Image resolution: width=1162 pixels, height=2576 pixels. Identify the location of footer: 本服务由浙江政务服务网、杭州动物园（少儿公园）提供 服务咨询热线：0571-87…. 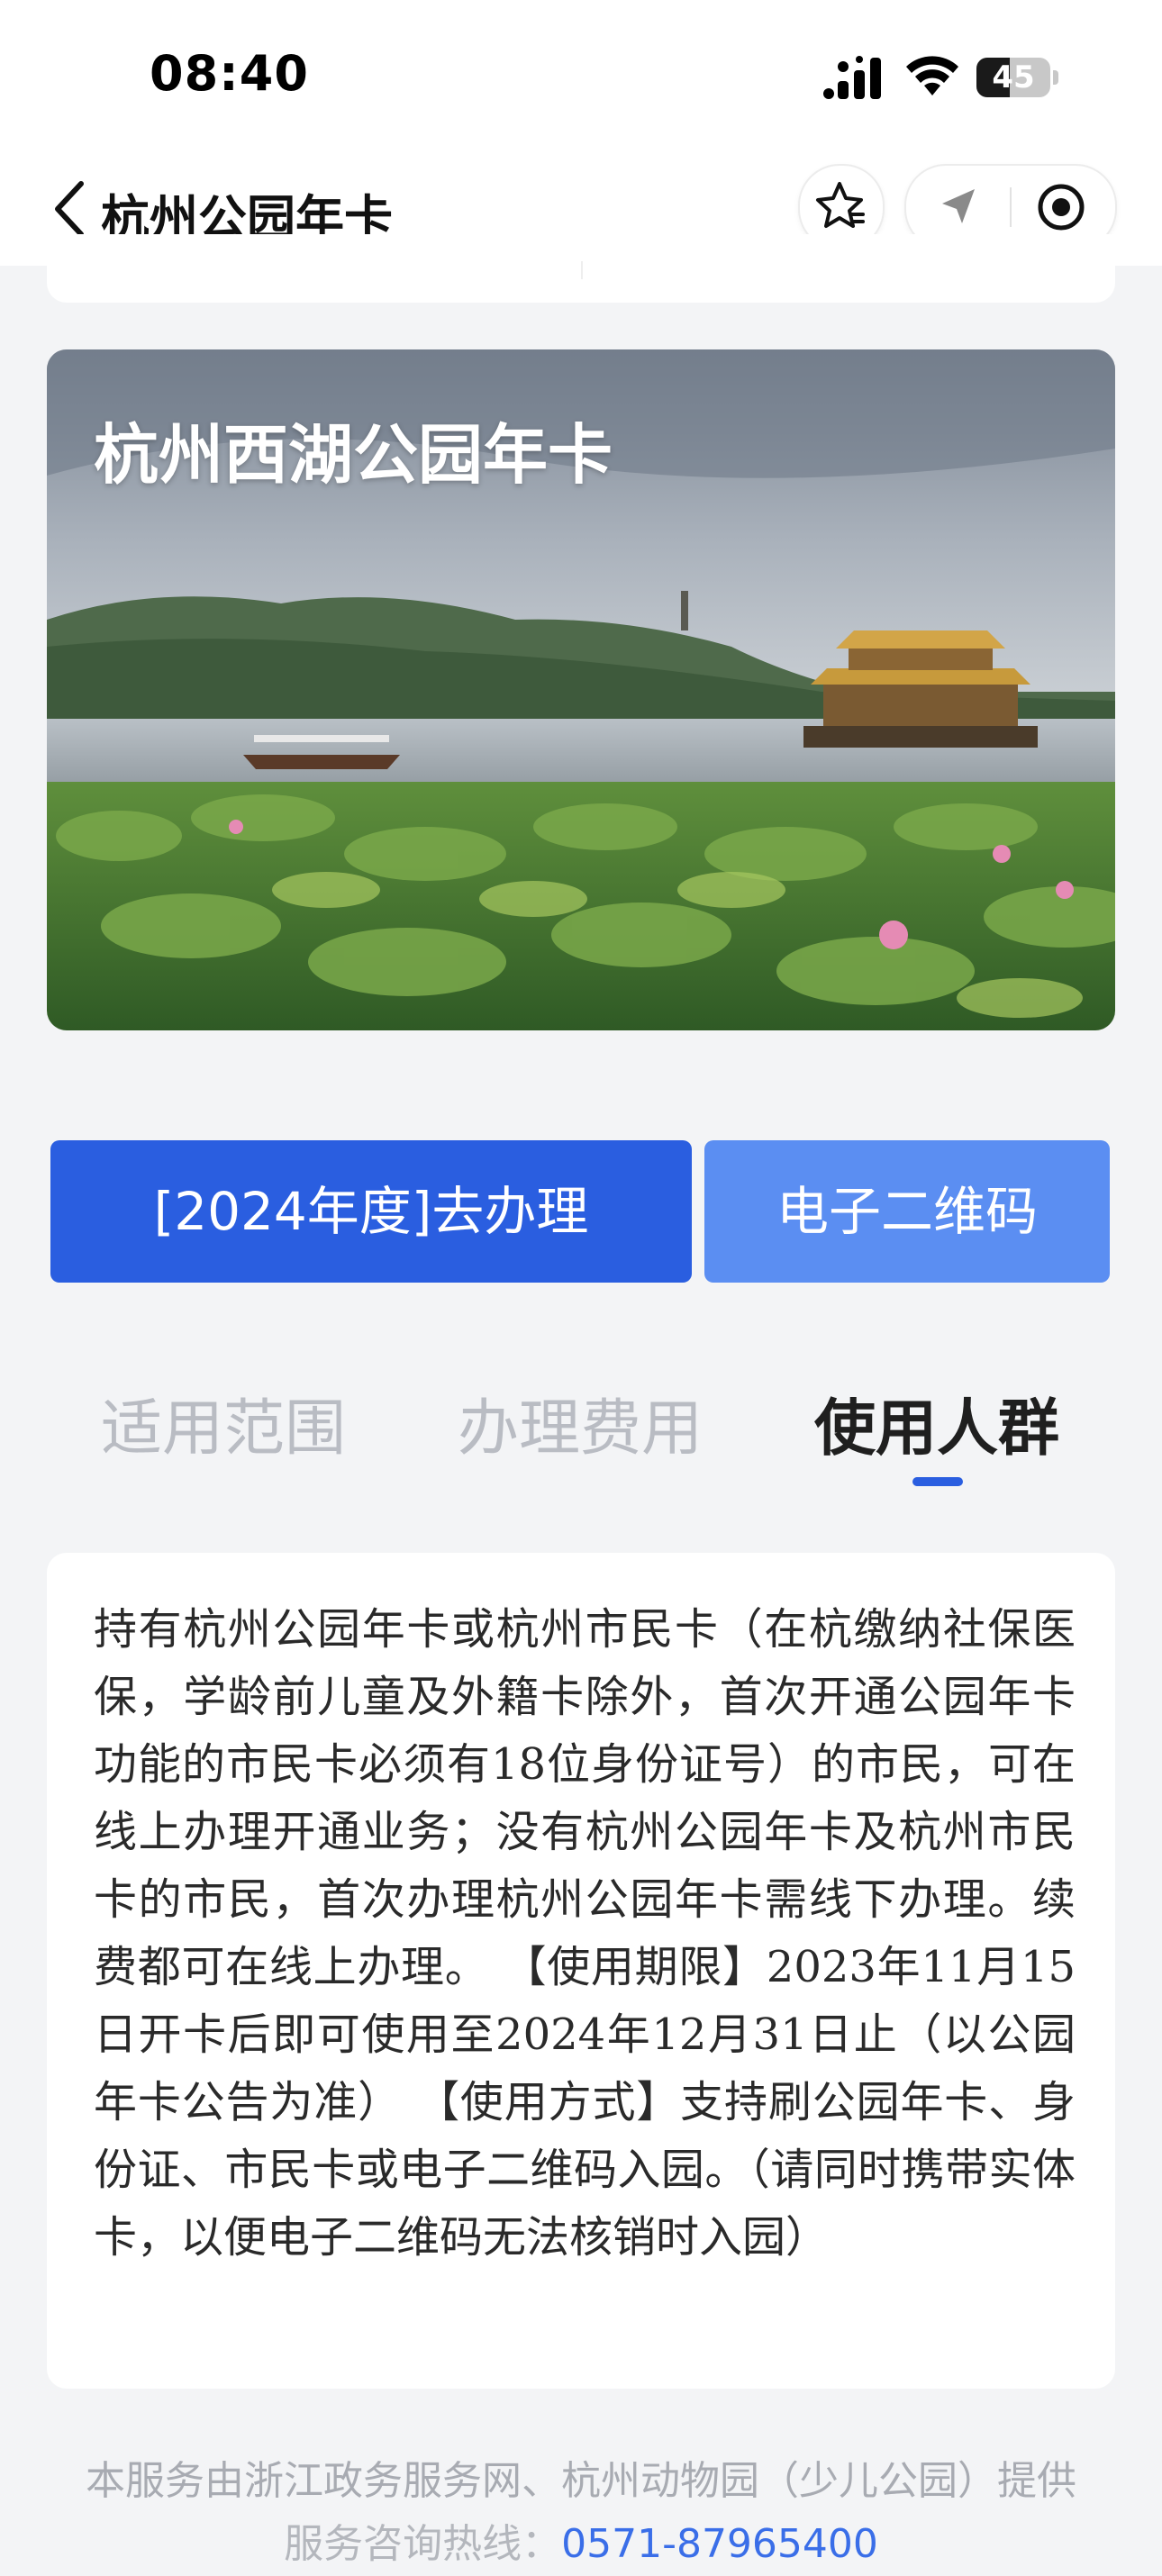
(581, 2513).